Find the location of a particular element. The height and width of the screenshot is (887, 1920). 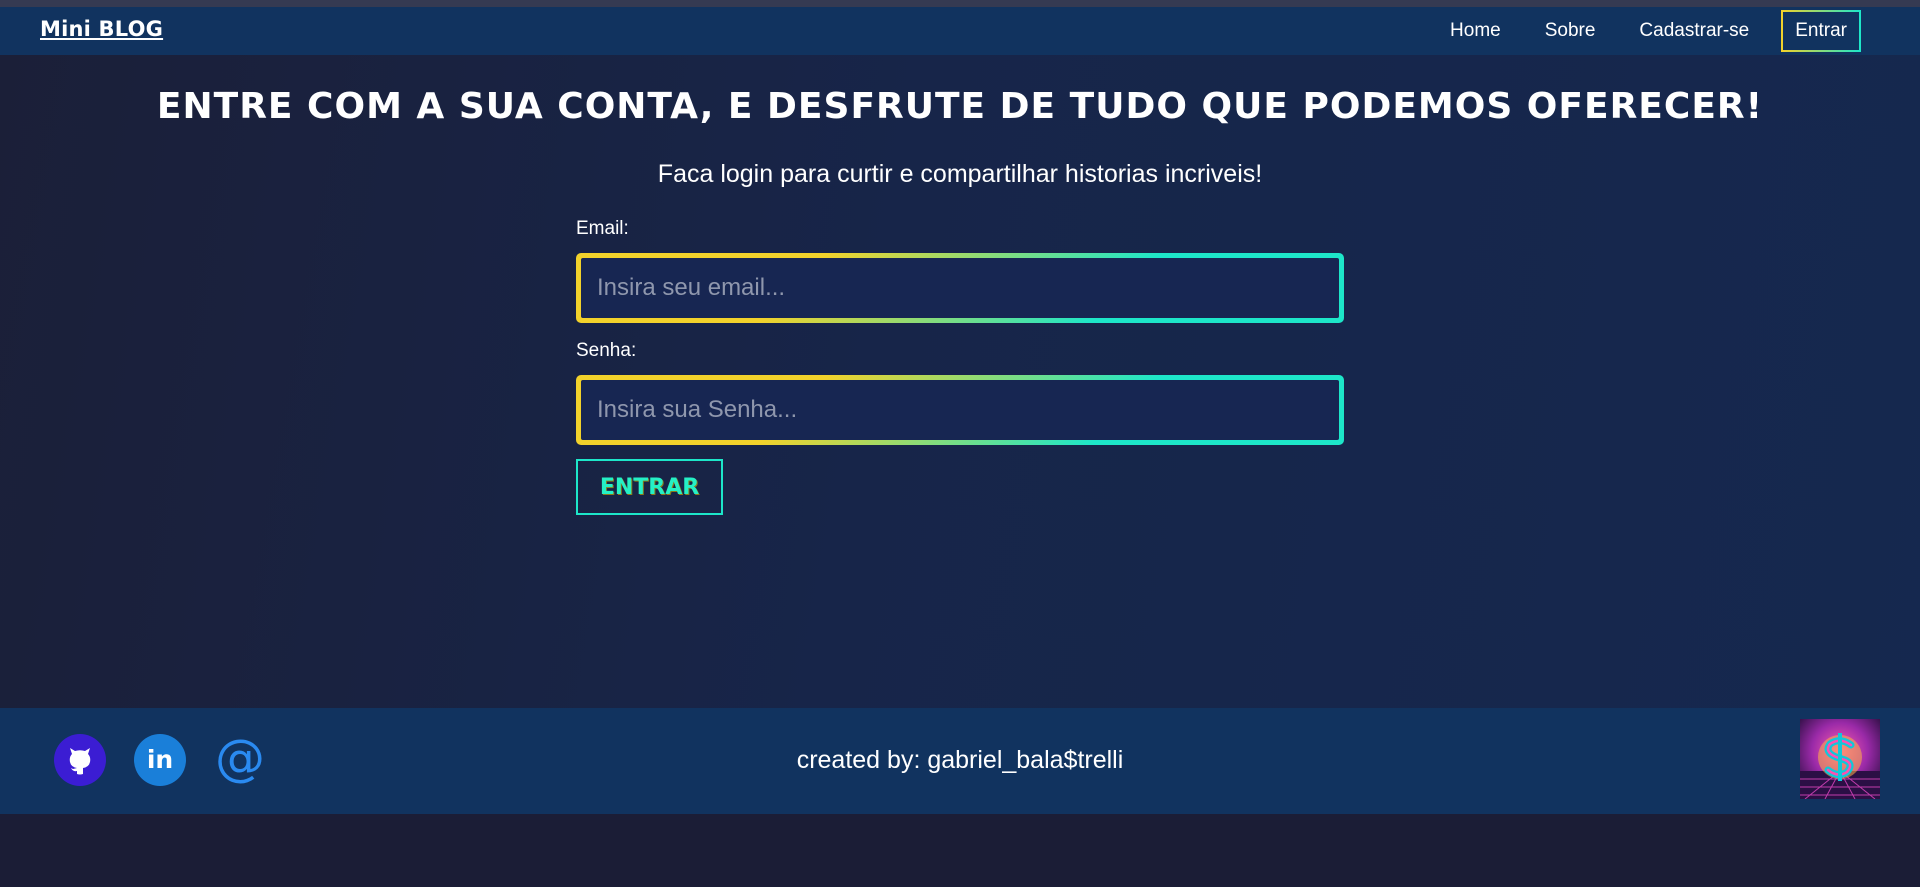

brand-logo-link: Mini BLOG is located at coordinates (101, 29).